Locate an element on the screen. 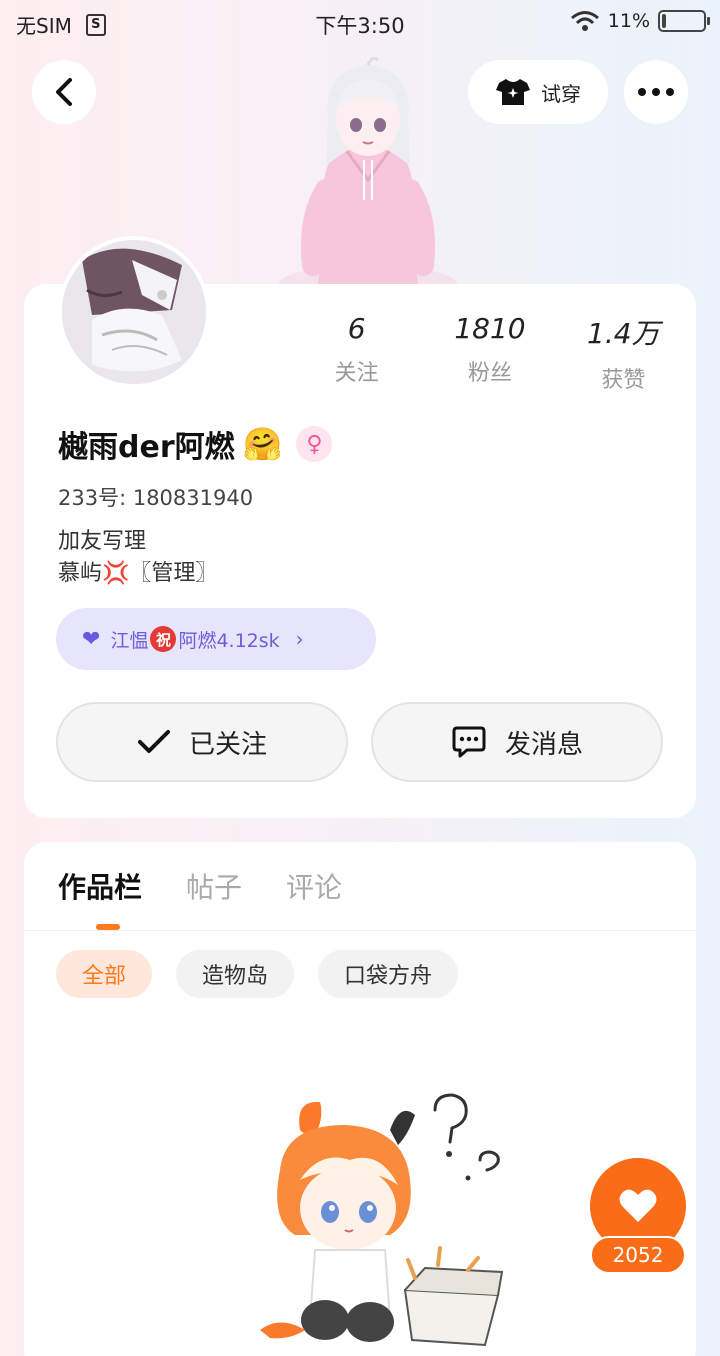  username-emoji: 🤗 is located at coordinates (262, 444).